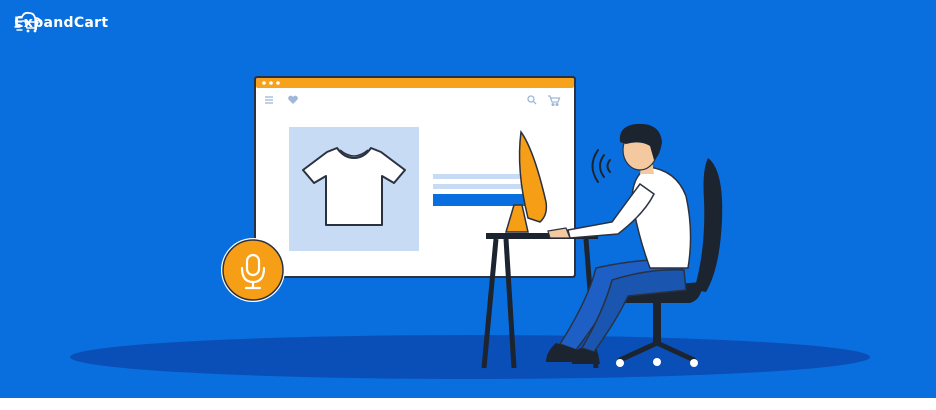 This screenshot has width=936, height=410. What do you see at coordinates (657, 324) in the screenshot?
I see `chair-post` at bounding box center [657, 324].